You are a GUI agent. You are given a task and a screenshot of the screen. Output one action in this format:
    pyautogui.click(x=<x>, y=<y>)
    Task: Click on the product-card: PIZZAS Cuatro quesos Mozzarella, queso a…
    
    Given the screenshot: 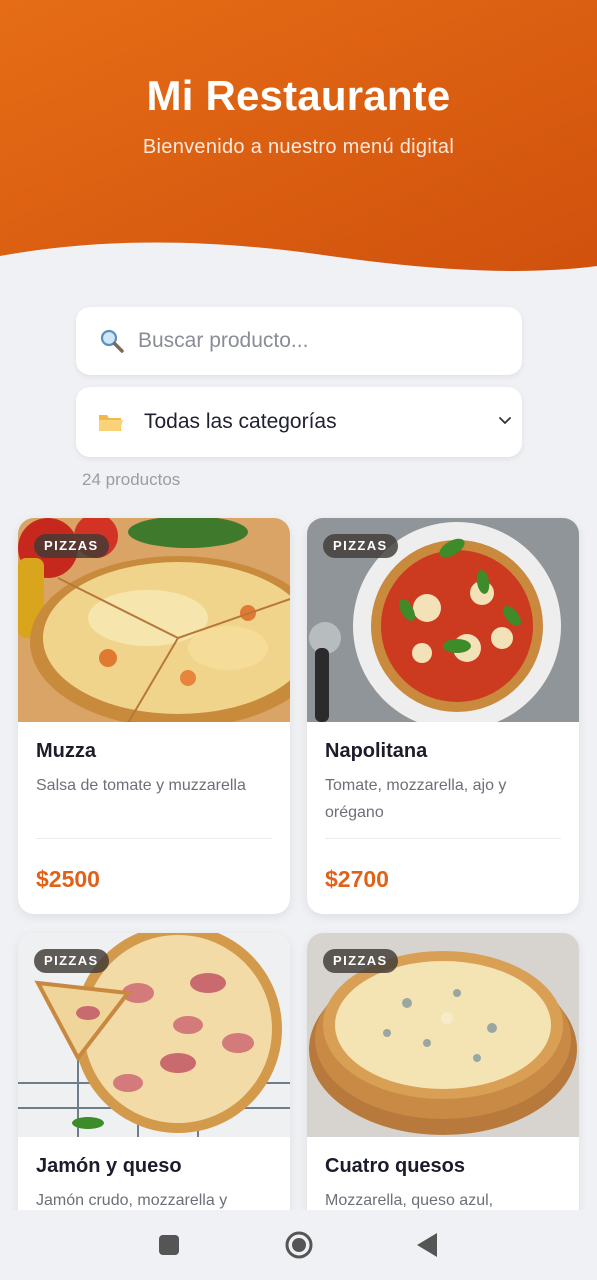 What is the action you would take?
    pyautogui.click(x=443, y=1083)
    